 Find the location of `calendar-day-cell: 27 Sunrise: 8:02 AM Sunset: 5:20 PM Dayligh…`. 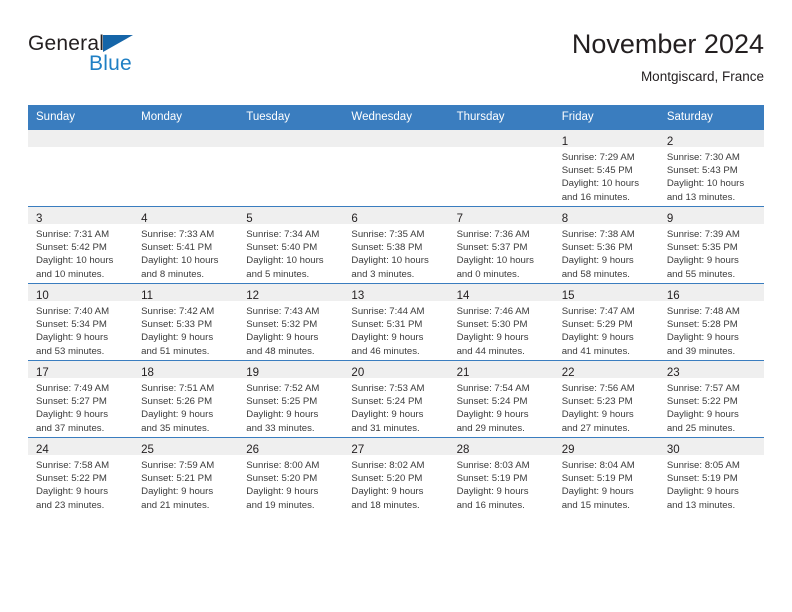

calendar-day-cell: 27 Sunrise: 8:02 AM Sunset: 5:20 PM Dayligh… is located at coordinates (396, 475).